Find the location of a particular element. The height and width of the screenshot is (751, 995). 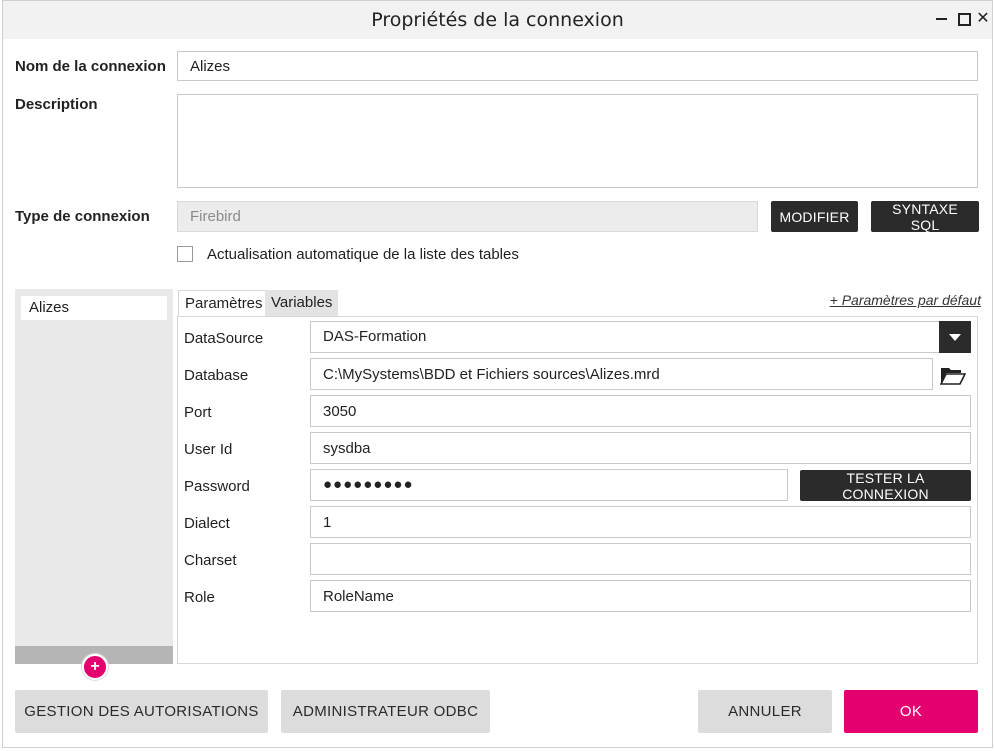

chevron-down-icon is located at coordinates (955, 337).